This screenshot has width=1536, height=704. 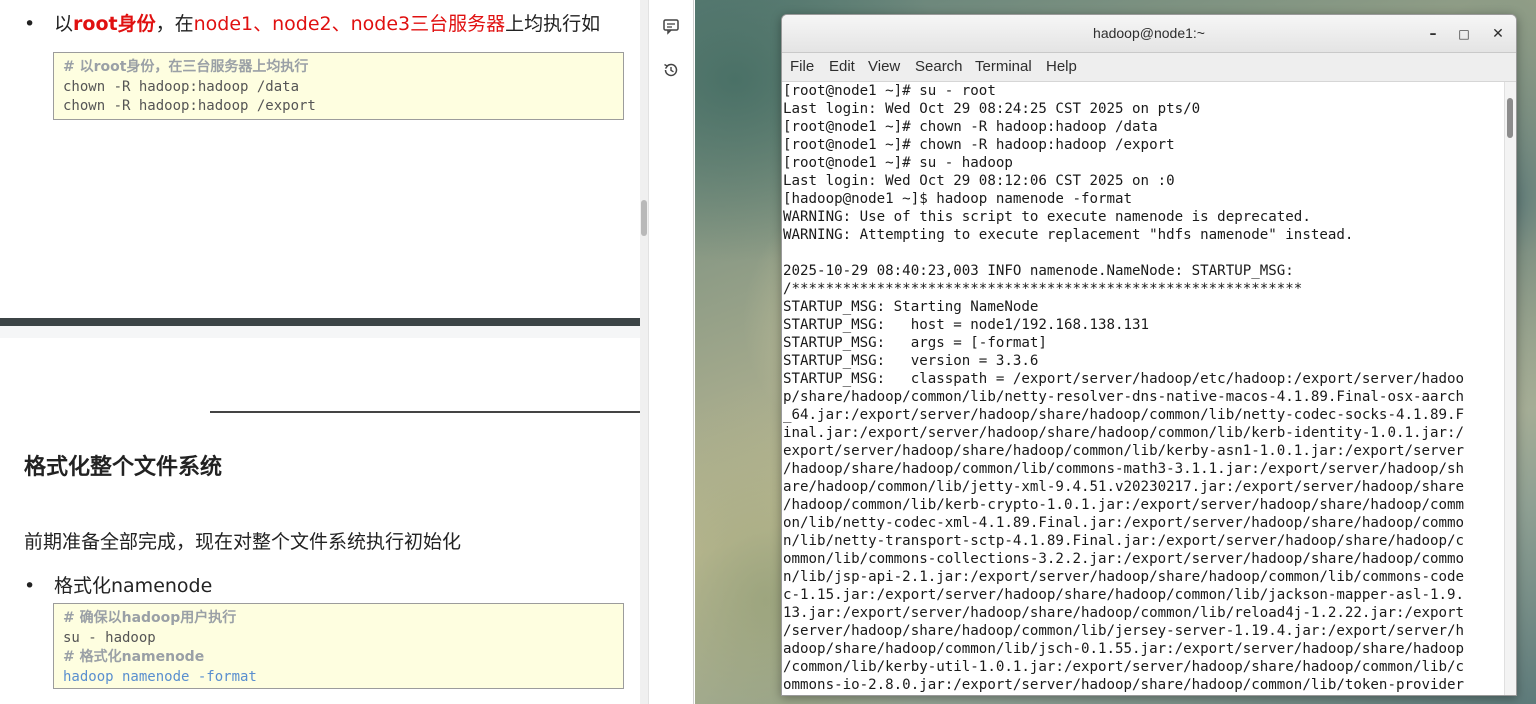 I want to click on page-gap, so click(x=320, y=332).